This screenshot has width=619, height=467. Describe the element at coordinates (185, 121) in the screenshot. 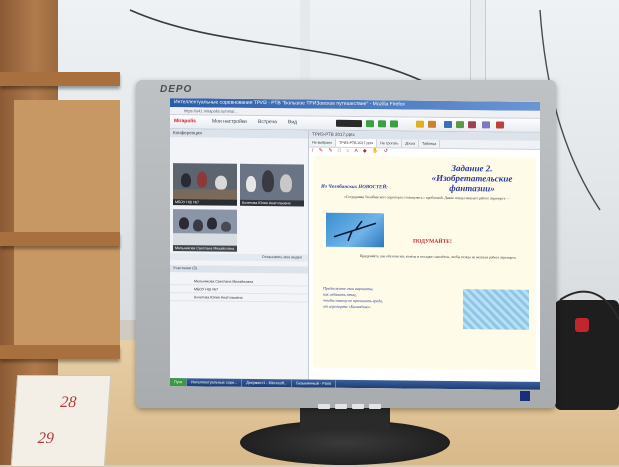

I see `app-logo: Mirapolis` at that location.